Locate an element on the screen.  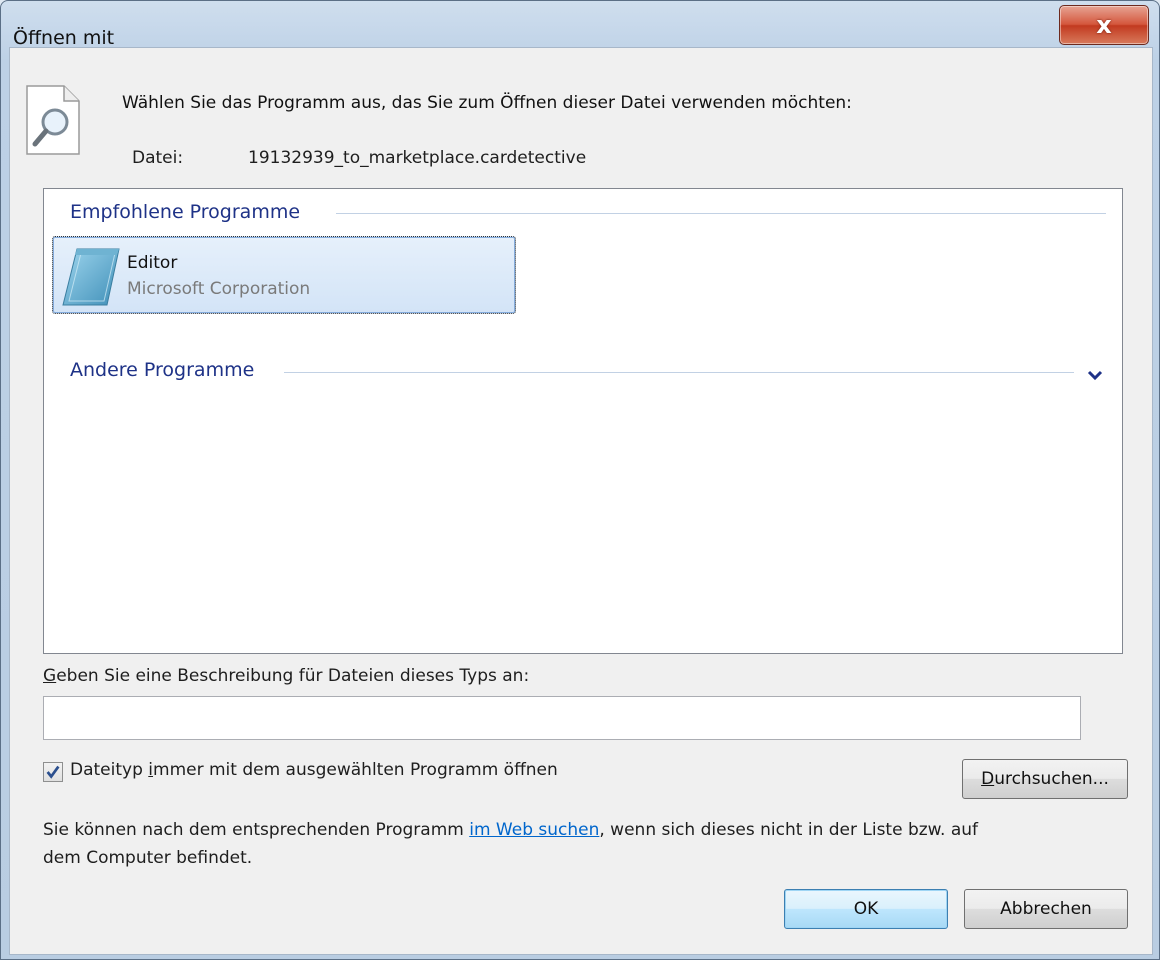
program-item-editor: Editor Microsoft Corporation is located at coordinates (284, 275).